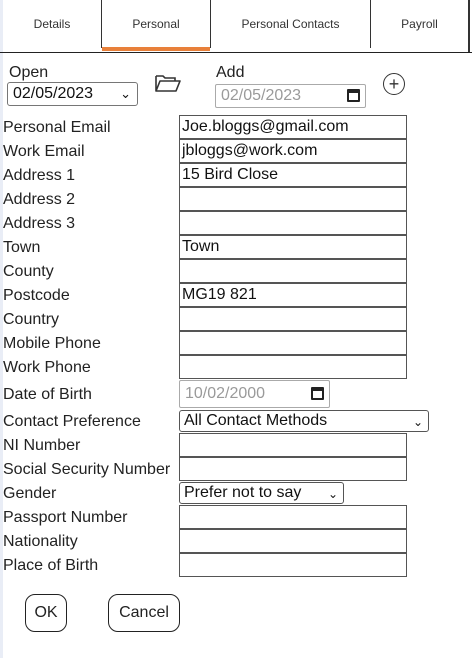 This screenshot has width=472, height=658. I want to click on ssn-field, so click(293, 469).